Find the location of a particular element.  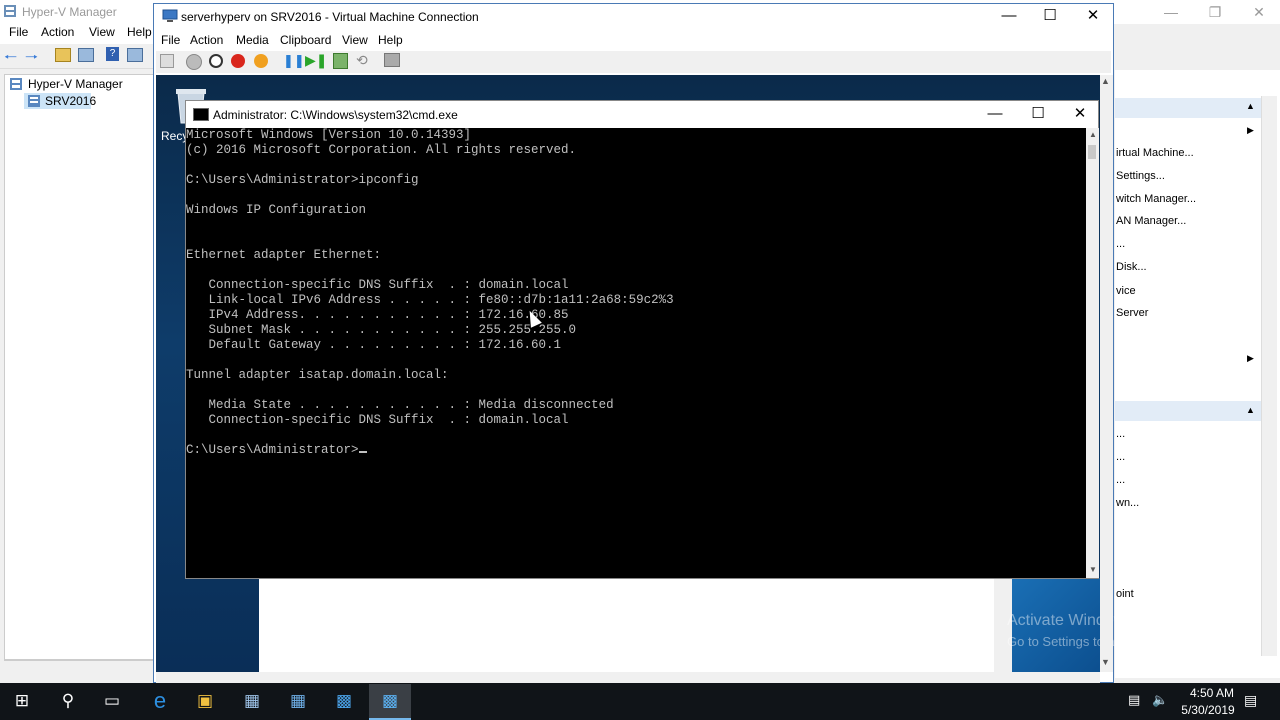

action-stop-service: vice is located at coordinates (1126, 291).